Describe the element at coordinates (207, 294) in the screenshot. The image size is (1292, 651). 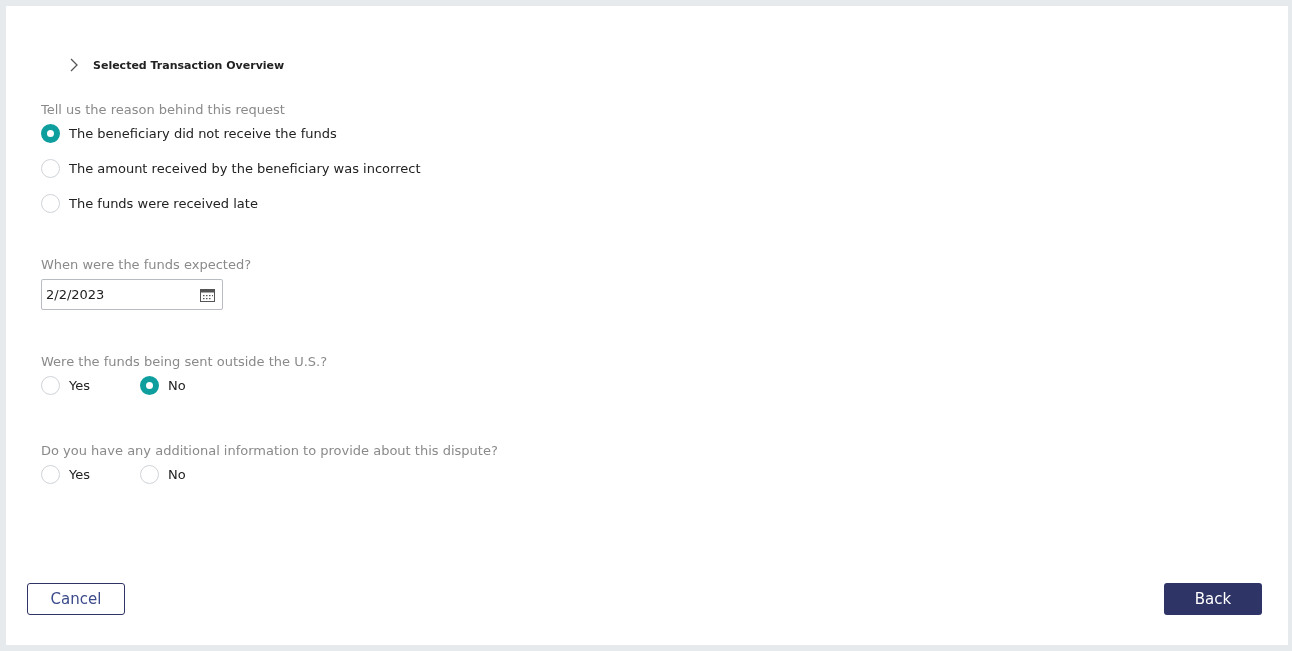
I see `calendar-icon` at that location.